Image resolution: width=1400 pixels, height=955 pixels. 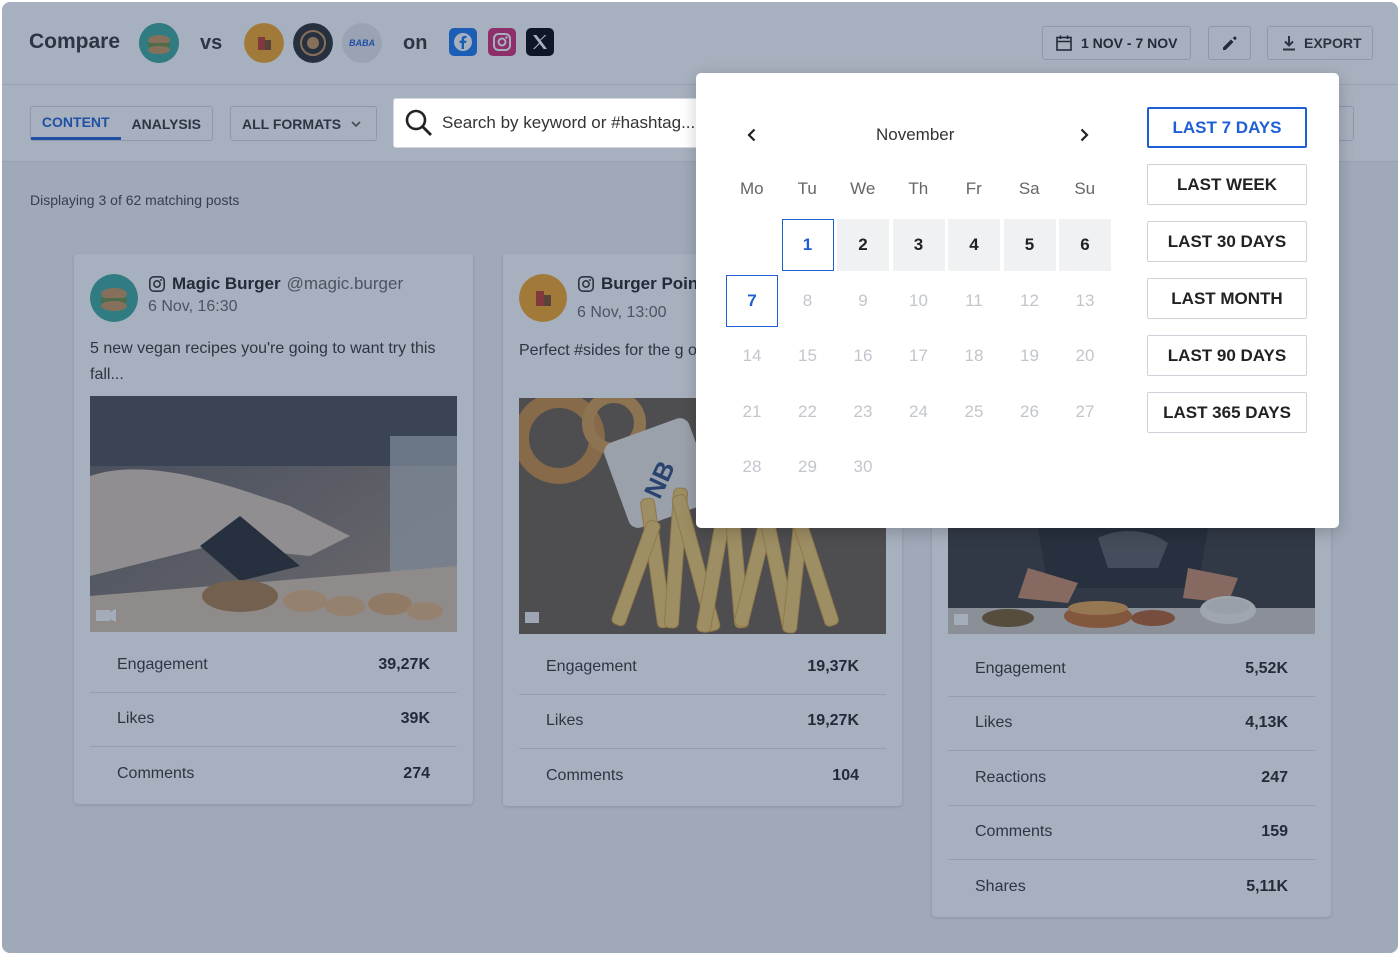 What do you see at coordinates (1085, 188) in the screenshot?
I see `weekday-label: Su` at bounding box center [1085, 188].